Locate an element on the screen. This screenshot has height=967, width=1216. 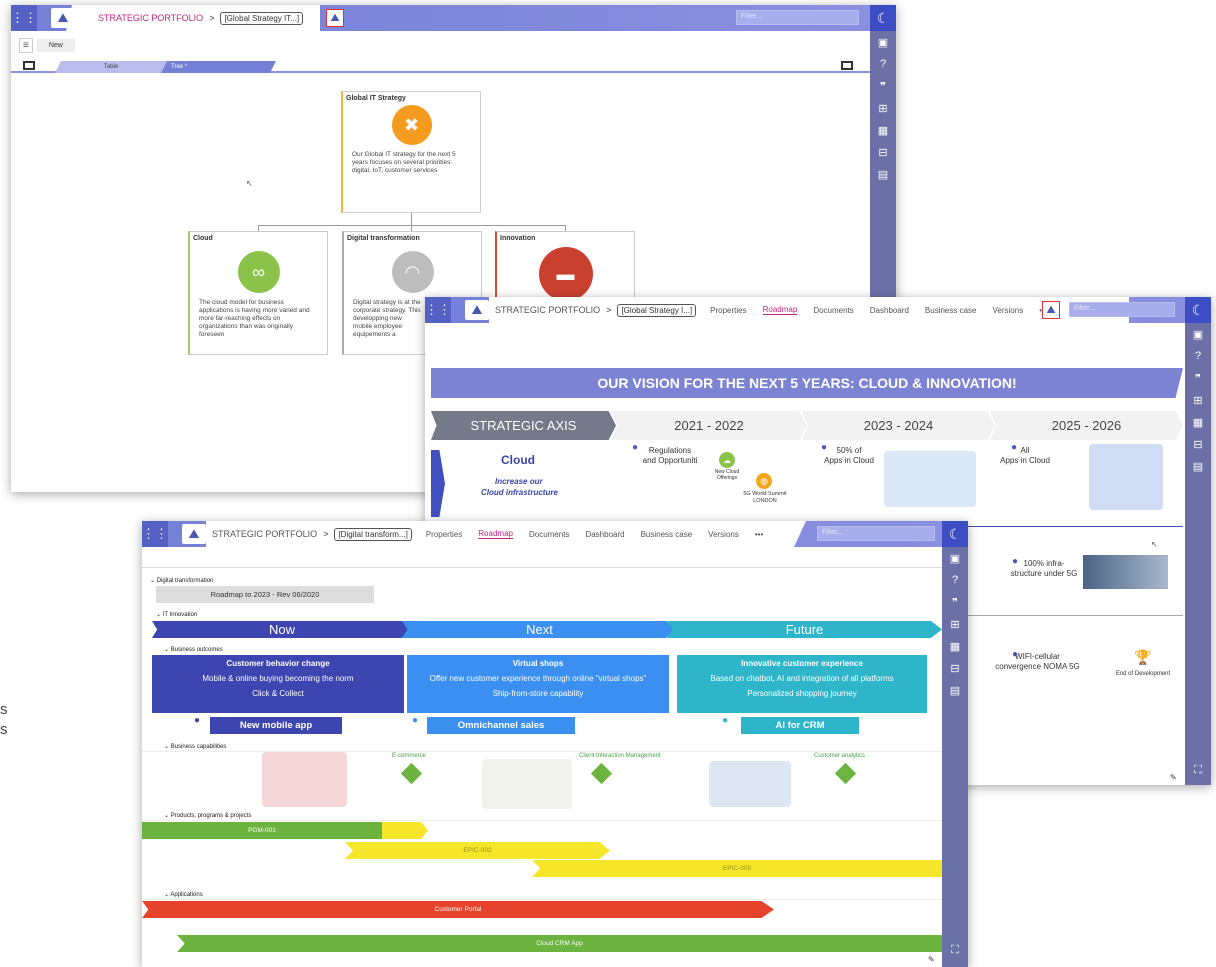
milestone-regulations: Regulations and Opportuniti is located at coordinates (670, 456).